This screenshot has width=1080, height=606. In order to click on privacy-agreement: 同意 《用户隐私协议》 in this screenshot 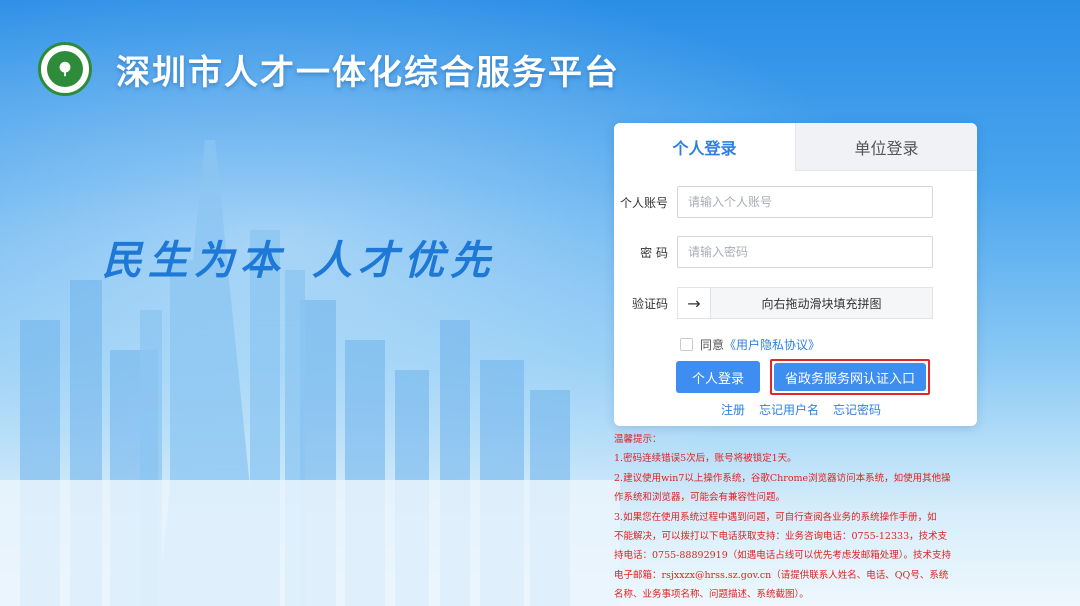, I will do `click(750, 344)`.